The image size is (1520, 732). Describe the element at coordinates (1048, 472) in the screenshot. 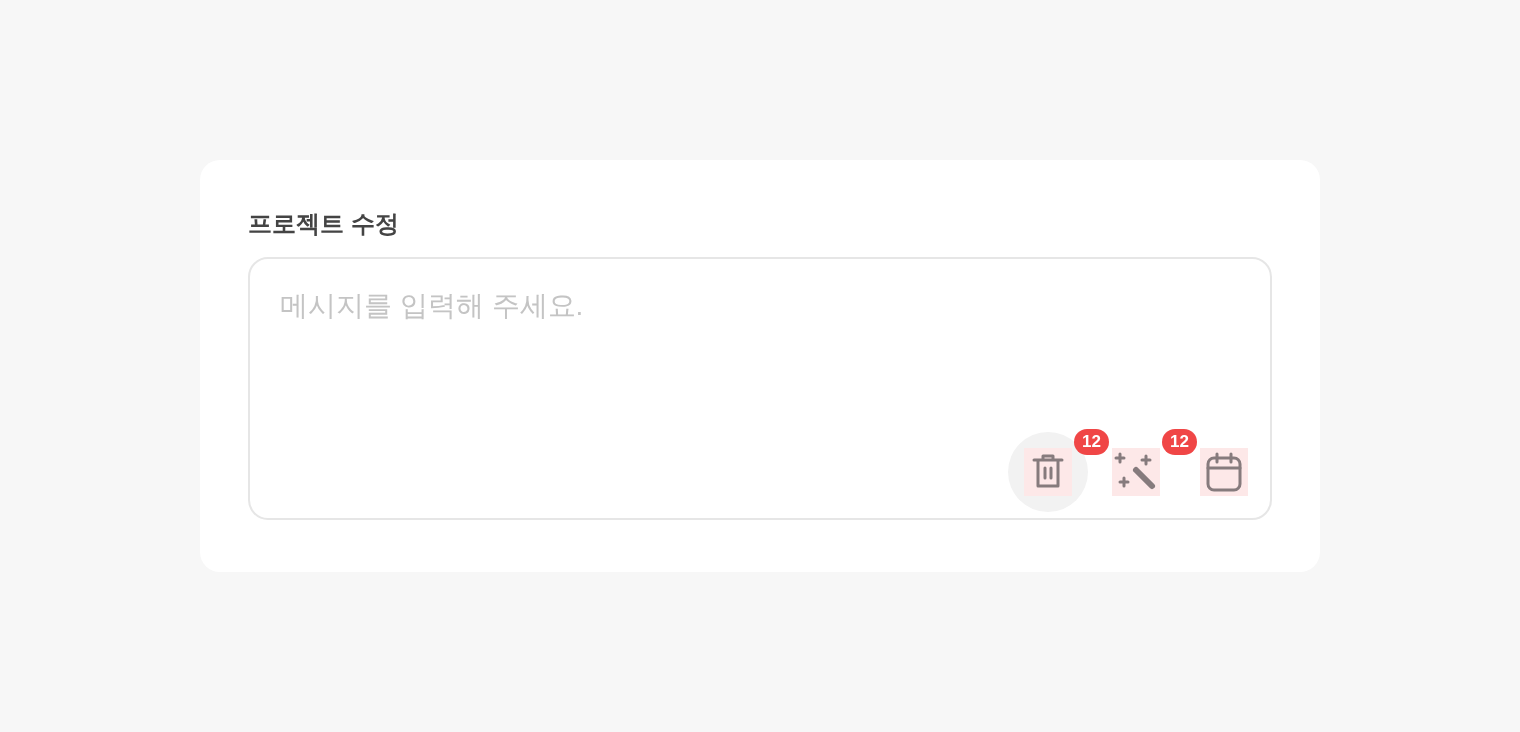

I see `trash-icon` at that location.